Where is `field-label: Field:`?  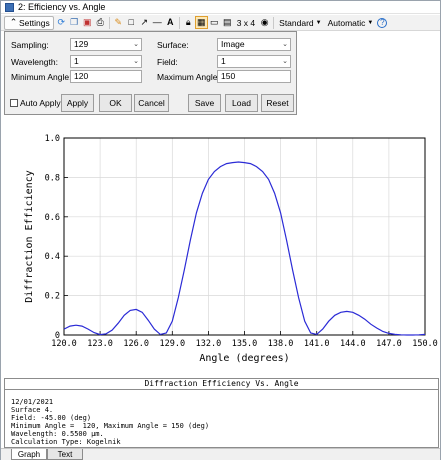 field-label: Field: is located at coordinates (167, 62).